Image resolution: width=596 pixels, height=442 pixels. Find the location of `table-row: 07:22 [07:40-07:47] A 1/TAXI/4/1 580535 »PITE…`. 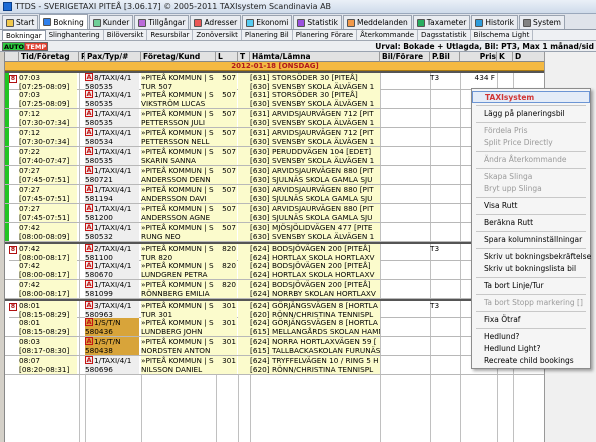

table-row: 07:22 [07:40-07:47] A 1/TAXI/4/1 580535 »PITE… is located at coordinates (274, 156).